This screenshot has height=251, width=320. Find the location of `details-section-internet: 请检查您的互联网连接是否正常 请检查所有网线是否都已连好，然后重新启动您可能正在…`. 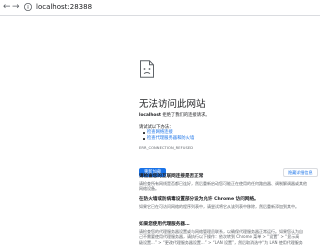

details-section-internet: 请检查您的互联网连接是否正常 请检查所有网线是否都已连好，然后重新启动您可能正在… is located at coordinates (229, 182).